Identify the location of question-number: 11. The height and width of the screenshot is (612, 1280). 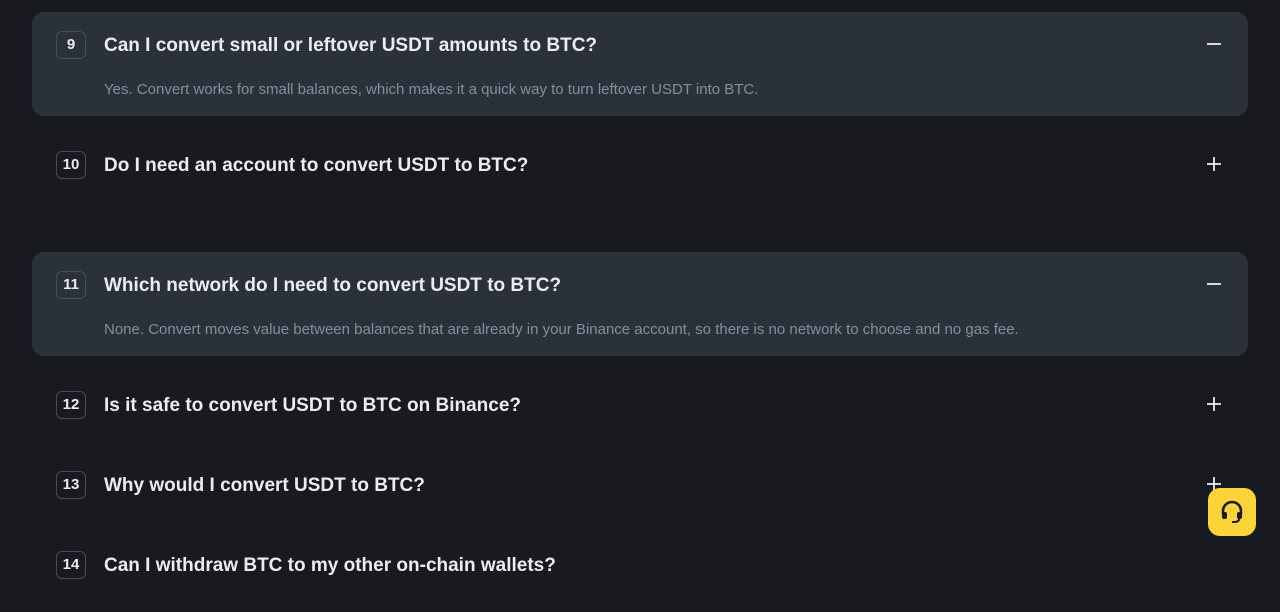
(71, 285).